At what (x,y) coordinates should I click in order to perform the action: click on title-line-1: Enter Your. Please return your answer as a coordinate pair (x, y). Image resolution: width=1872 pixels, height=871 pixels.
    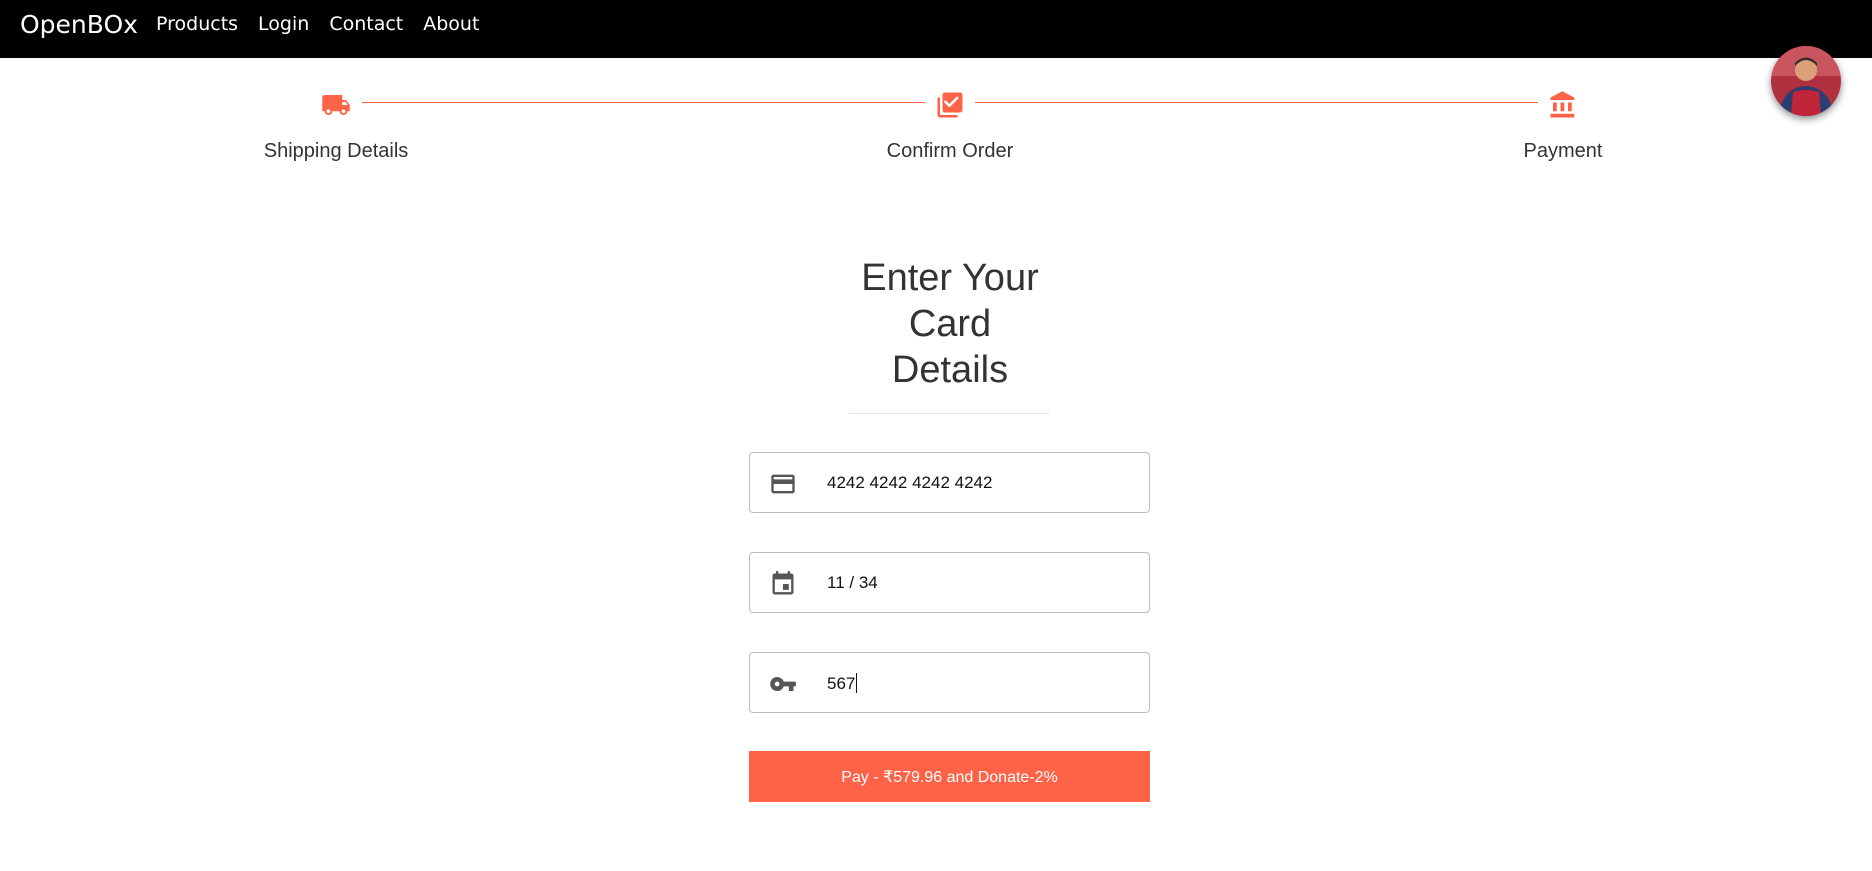
    Looking at the image, I should click on (950, 278).